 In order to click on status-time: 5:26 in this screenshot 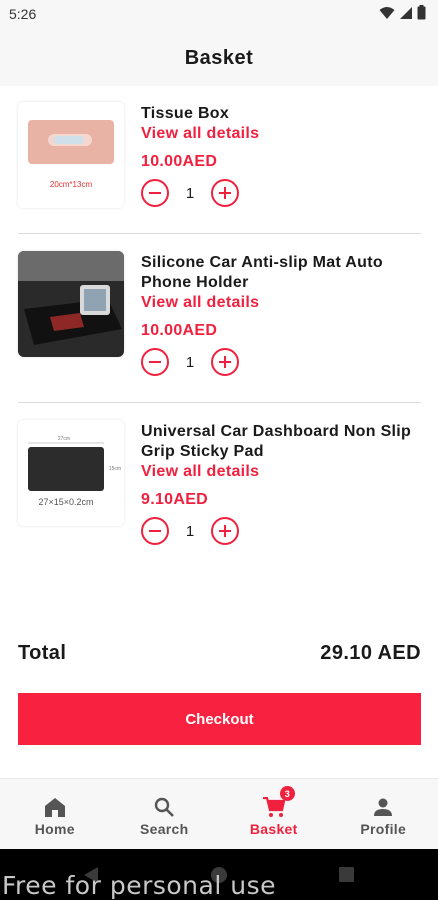, I will do `click(23, 14)`.